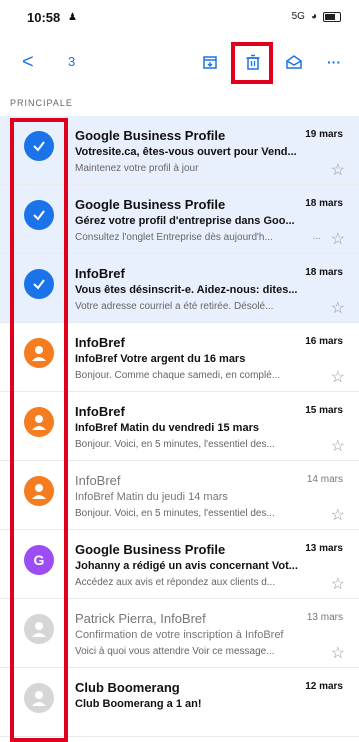 This screenshot has width=359, height=742. What do you see at coordinates (140, 618) in the screenshot?
I see `email-sender: Patrick Pierra, InfoBref` at bounding box center [140, 618].